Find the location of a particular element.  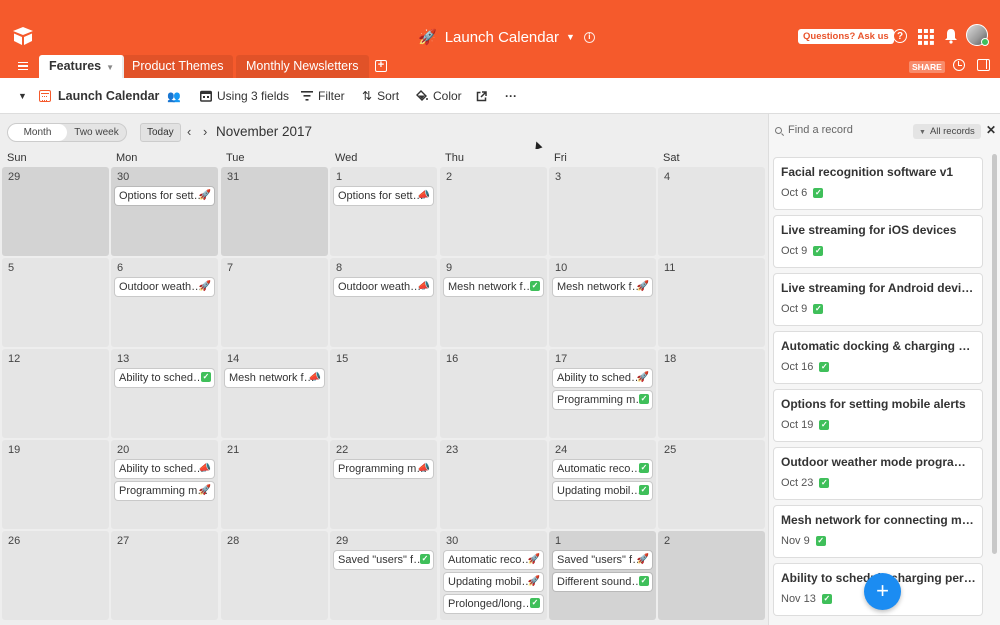

calendar-event: Programming m… 🚀 is located at coordinates (164, 491).